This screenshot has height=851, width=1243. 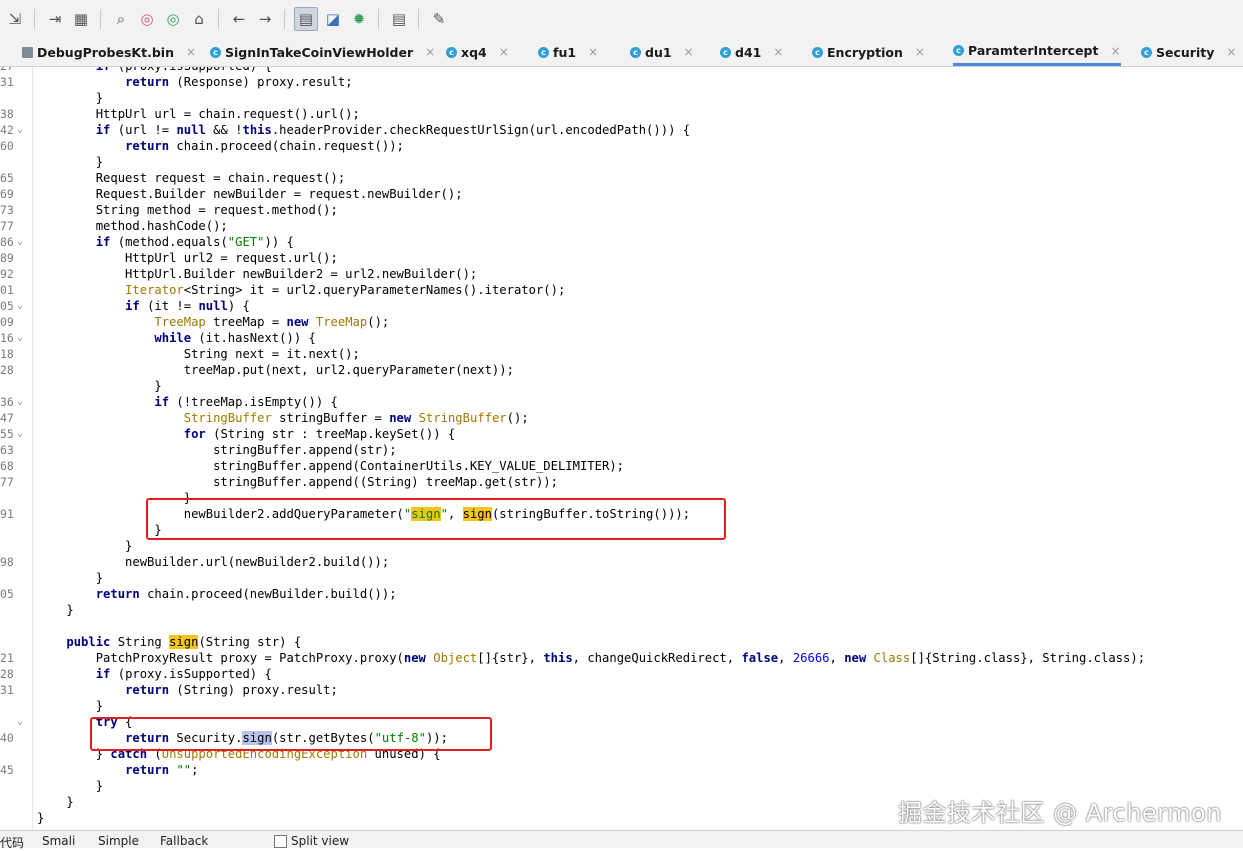 I want to click on split-view-checkbox, so click(x=280, y=841).